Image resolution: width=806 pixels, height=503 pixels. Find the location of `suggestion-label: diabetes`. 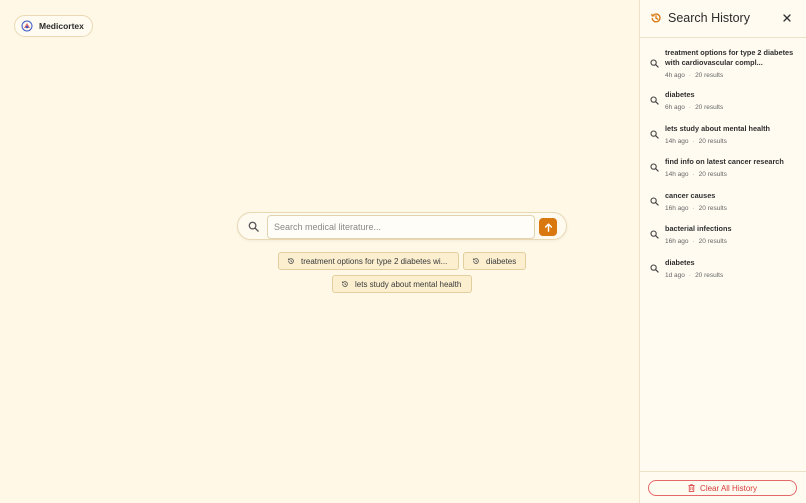

suggestion-label: diabetes is located at coordinates (501, 261).